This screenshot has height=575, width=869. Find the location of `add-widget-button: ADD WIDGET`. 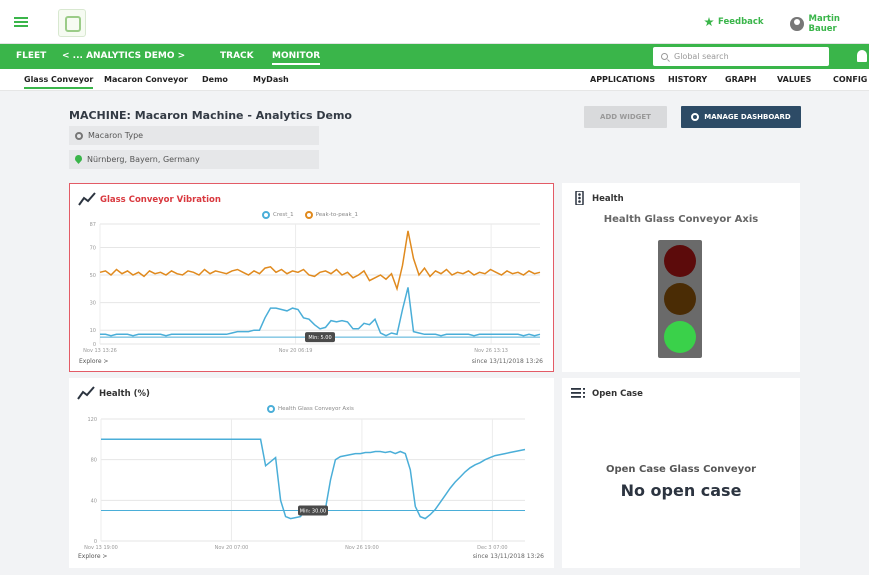

add-widget-button: ADD WIDGET is located at coordinates (625, 117).